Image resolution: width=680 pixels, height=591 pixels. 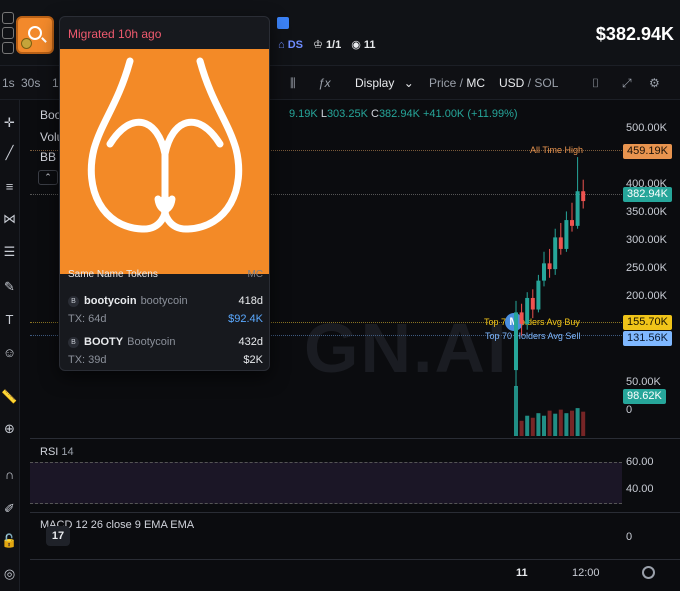 I want to click on axis-settings-icon, so click(x=648, y=572).